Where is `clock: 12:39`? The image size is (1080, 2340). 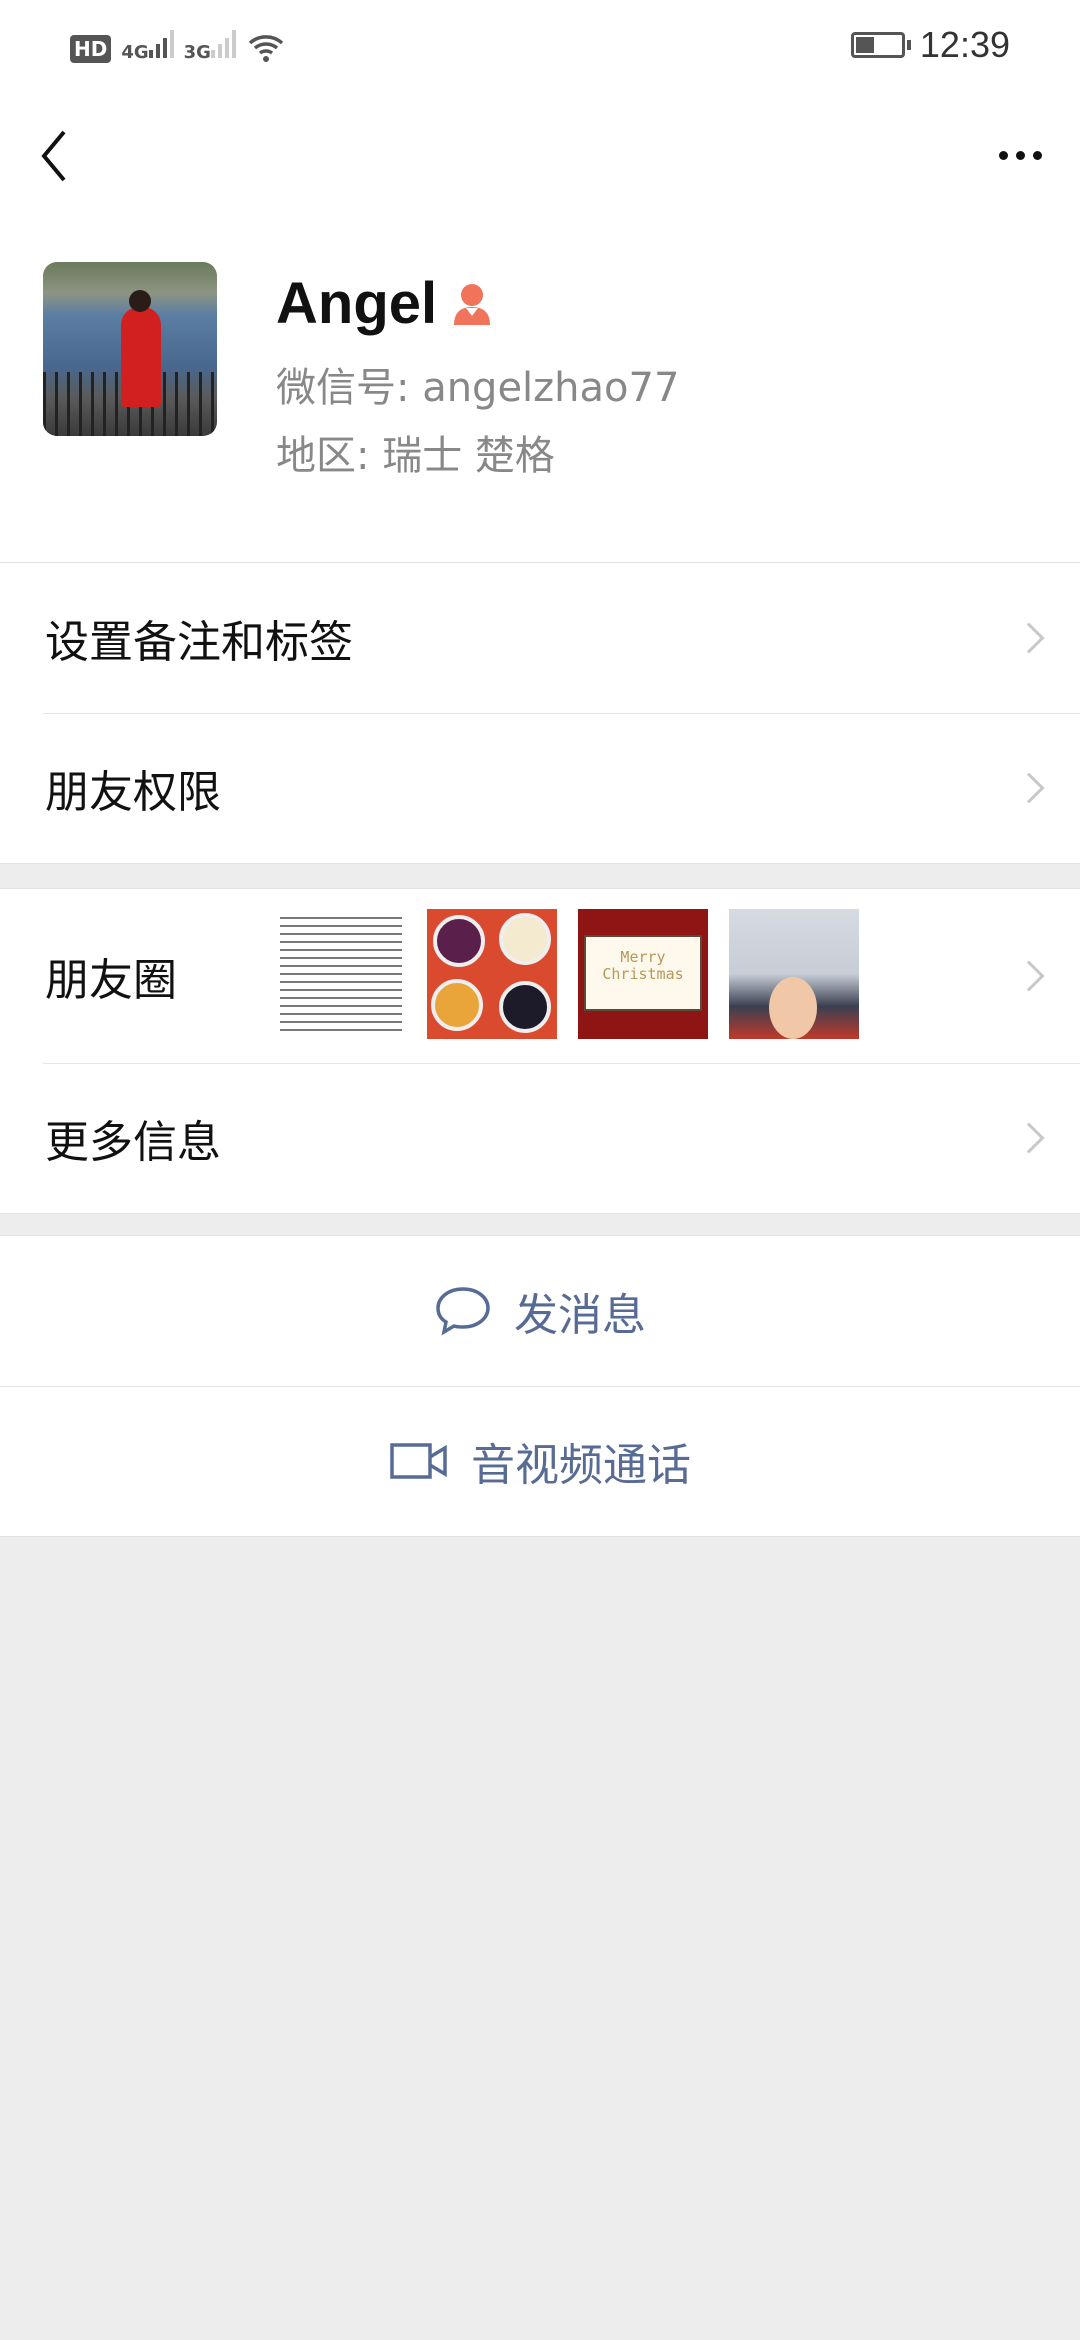 clock: 12:39 is located at coordinates (964, 44).